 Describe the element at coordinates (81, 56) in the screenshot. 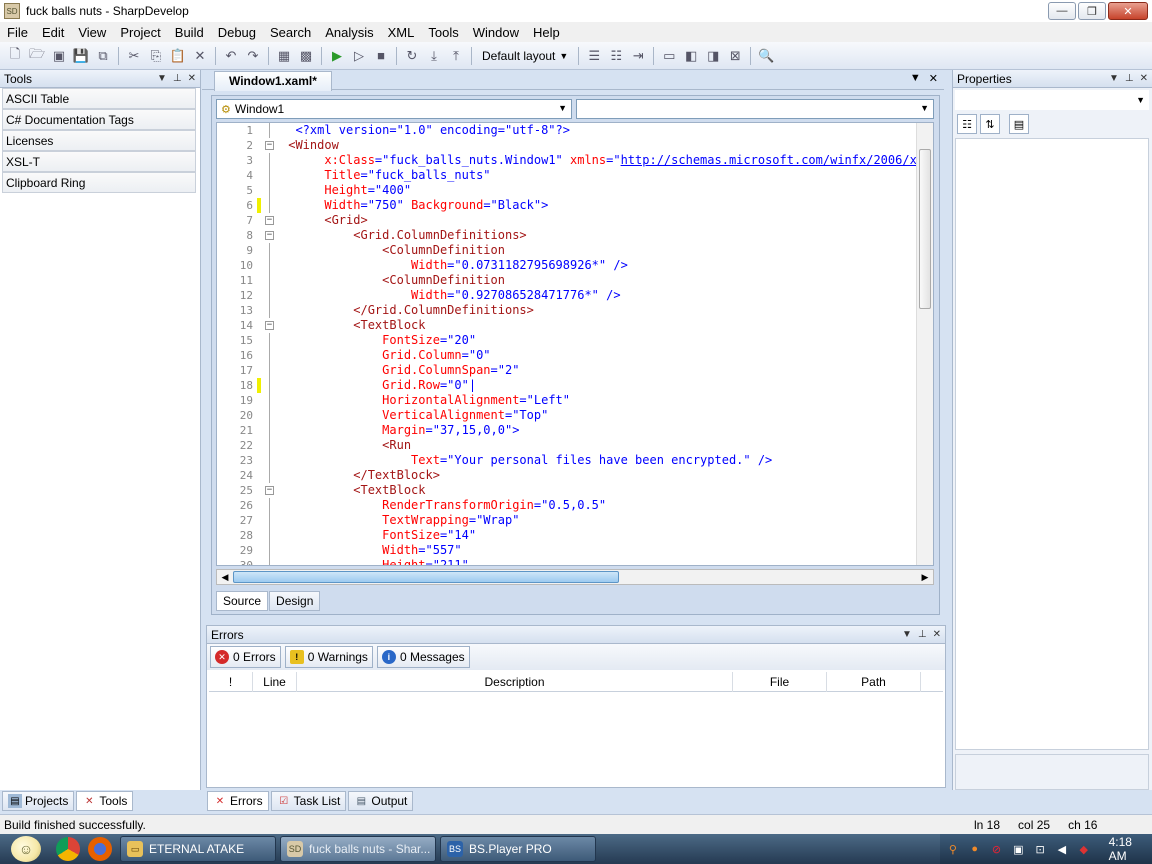

I see `save-icon: 💾` at that location.